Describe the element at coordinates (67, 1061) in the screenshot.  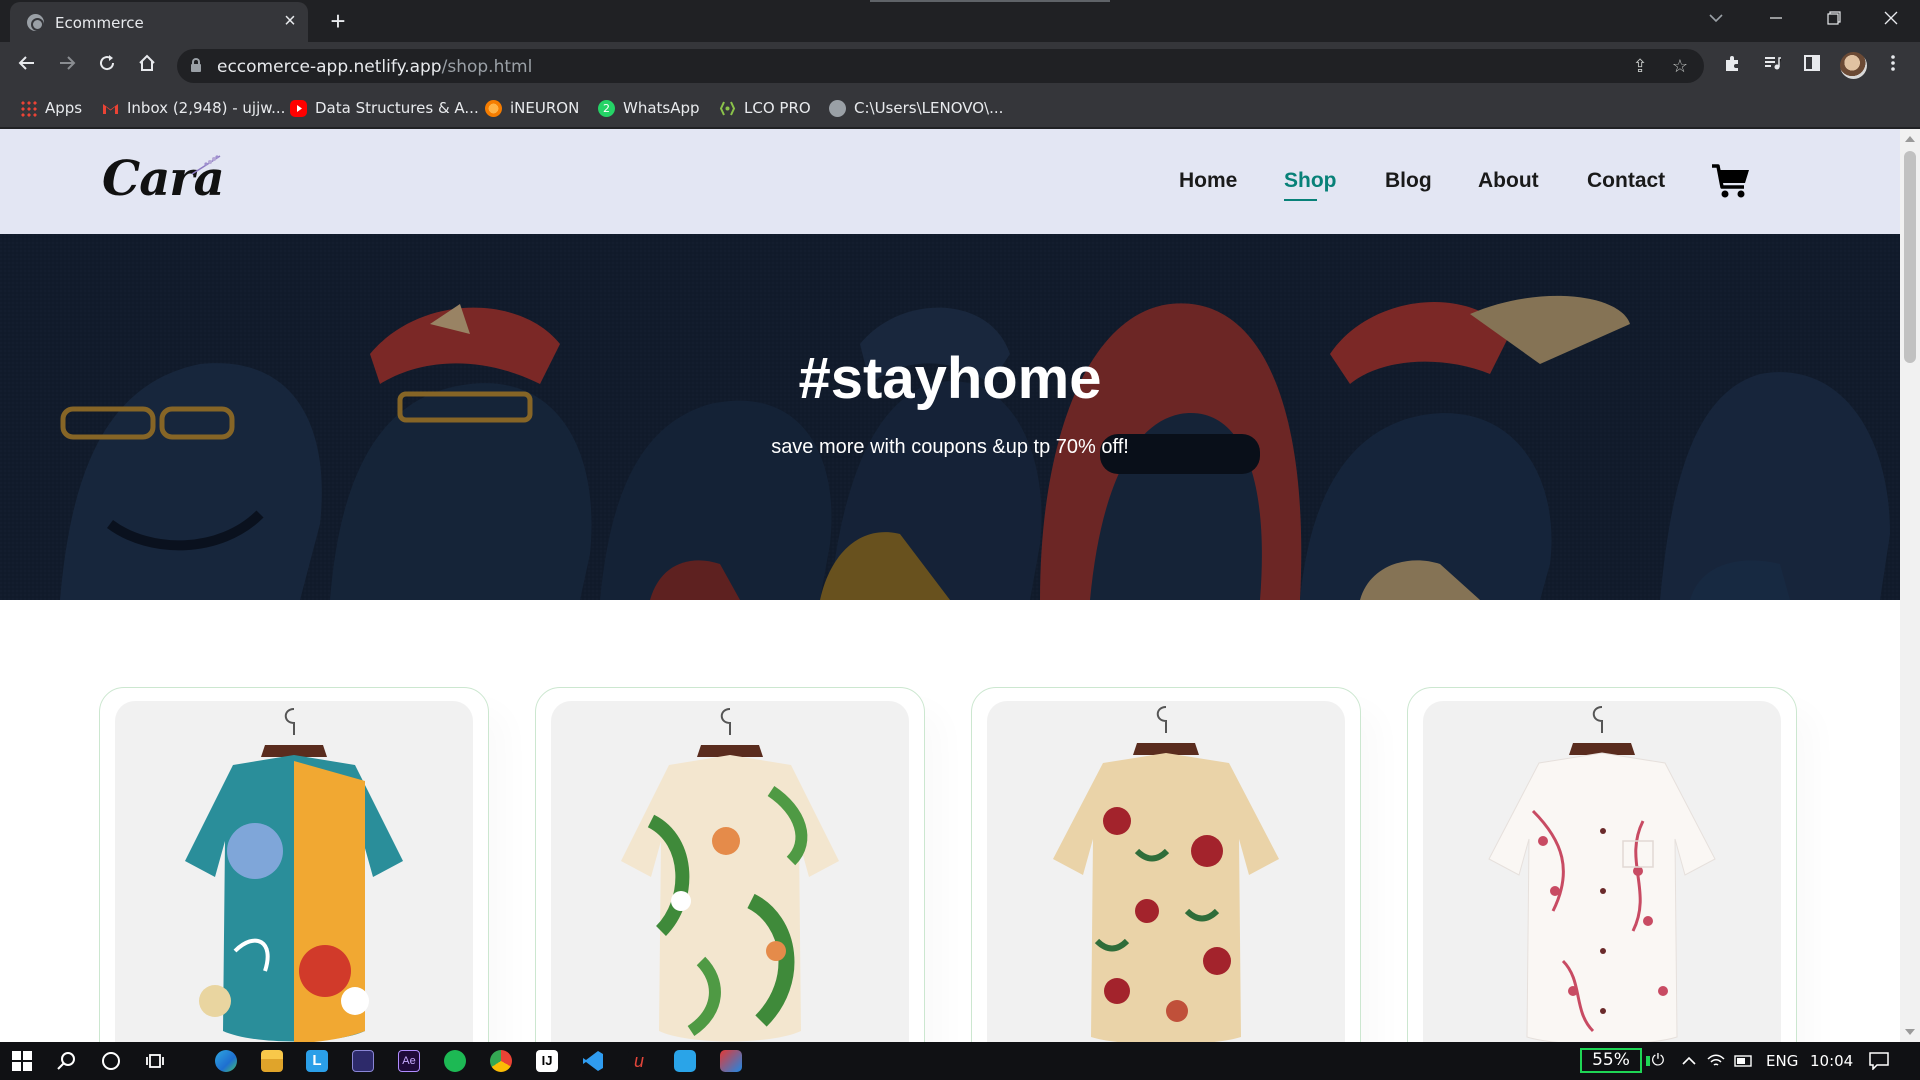
I see `search-icon` at that location.